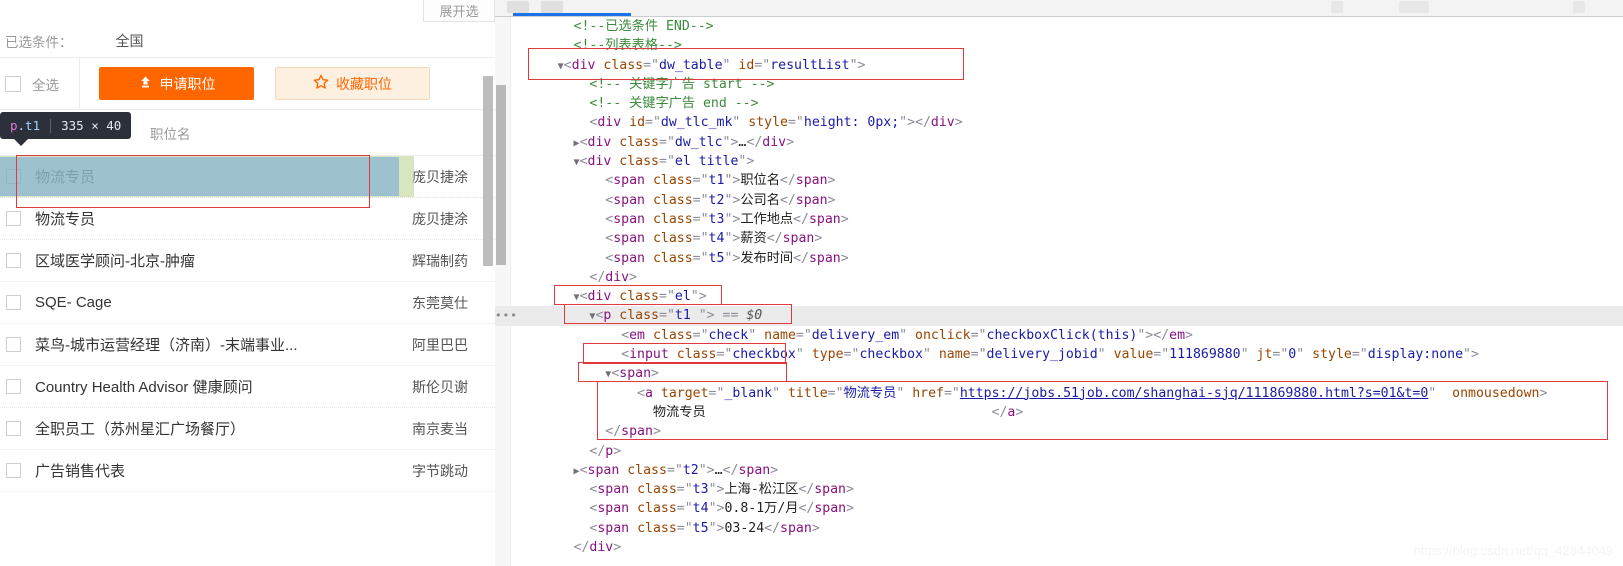 This screenshot has height=566, width=1623. I want to click on table-row: 物流专员 庞贝捷涂, so click(247, 219).